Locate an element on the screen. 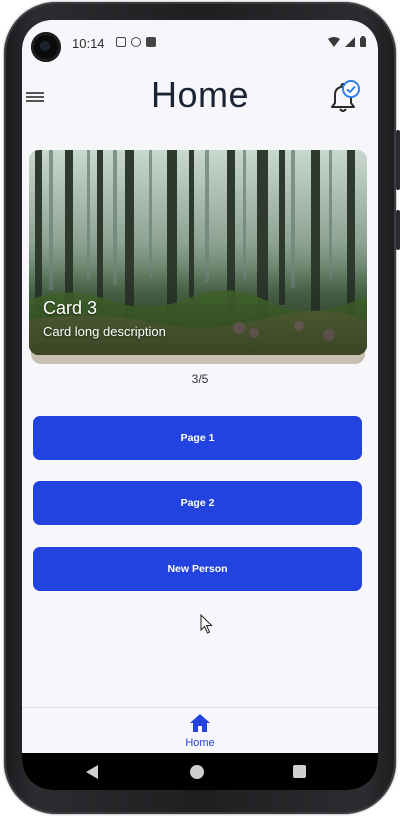  system-status-icons is located at coordinates (347, 41).